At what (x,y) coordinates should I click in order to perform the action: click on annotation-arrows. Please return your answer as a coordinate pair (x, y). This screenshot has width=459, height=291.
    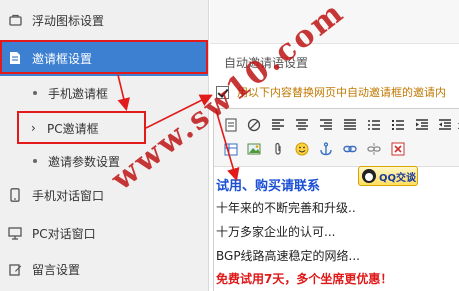
    Looking at the image, I should click on (178, 128).